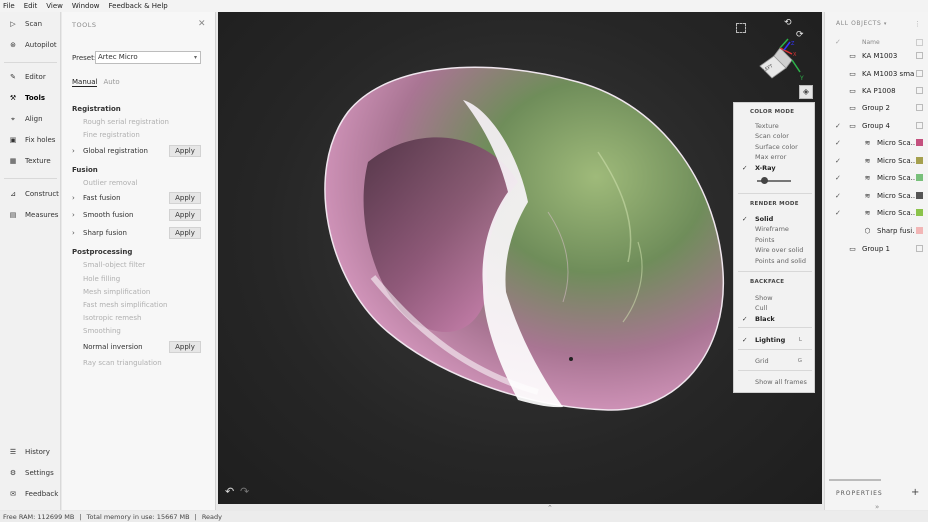 This screenshot has height=522, width=928. What do you see at coordinates (229, 491) in the screenshot?
I see `undo-icon: ↶` at bounding box center [229, 491].